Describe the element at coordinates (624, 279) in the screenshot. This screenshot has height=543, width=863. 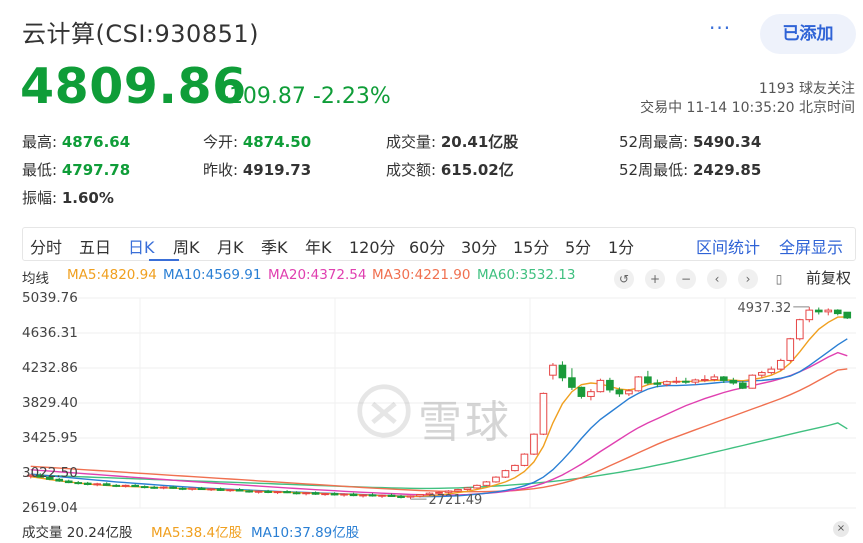
I see `restore-icon: ↺` at that location.